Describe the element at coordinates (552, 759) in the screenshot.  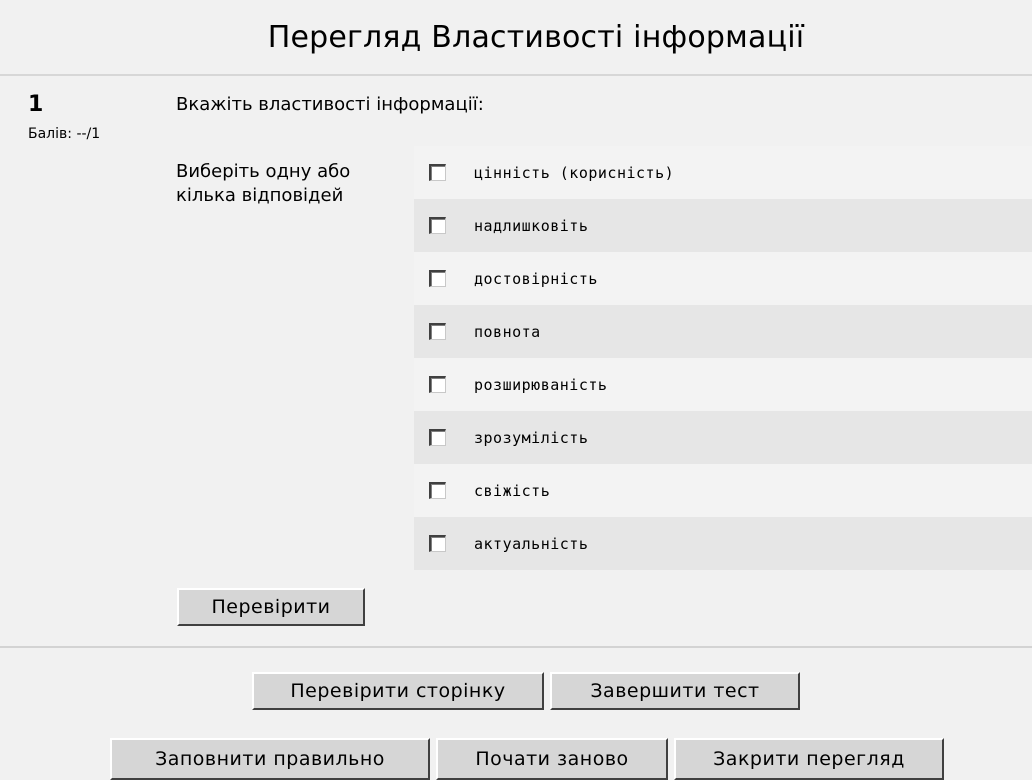
I see `restart-button: Почати заново` at that location.